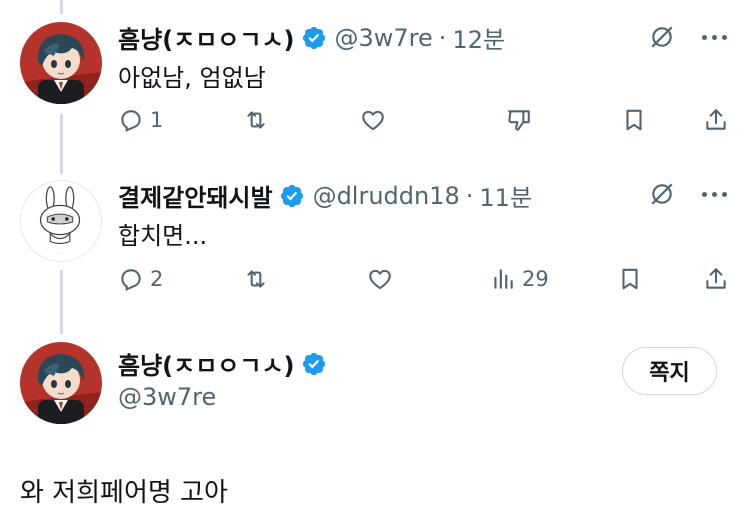  What do you see at coordinates (505, 195) in the screenshot?
I see `timestamp: 11분` at bounding box center [505, 195].